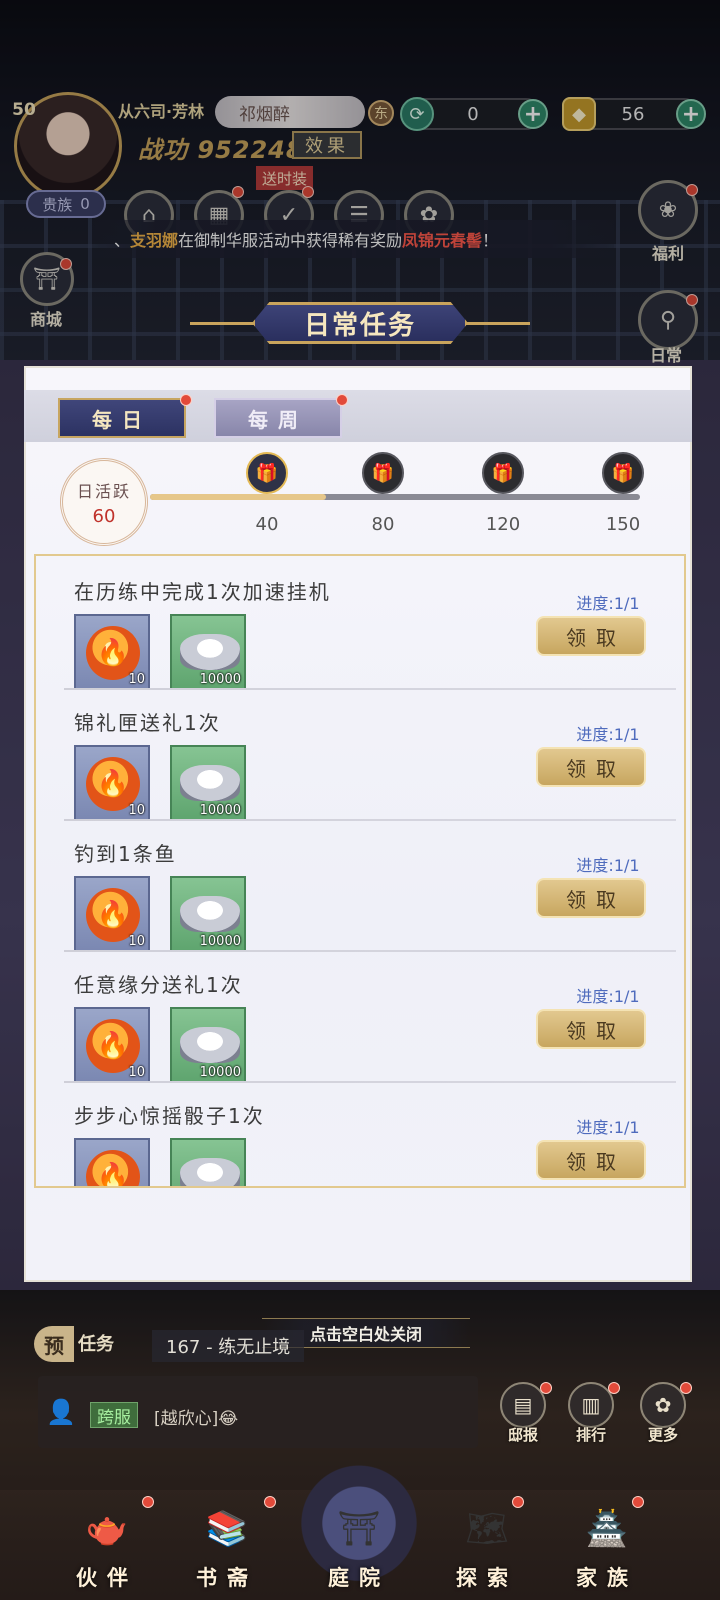  Describe the element at coordinates (147, 723) in the screenshot. I see `task-name: 锦礼匣送礼1次` at that location.